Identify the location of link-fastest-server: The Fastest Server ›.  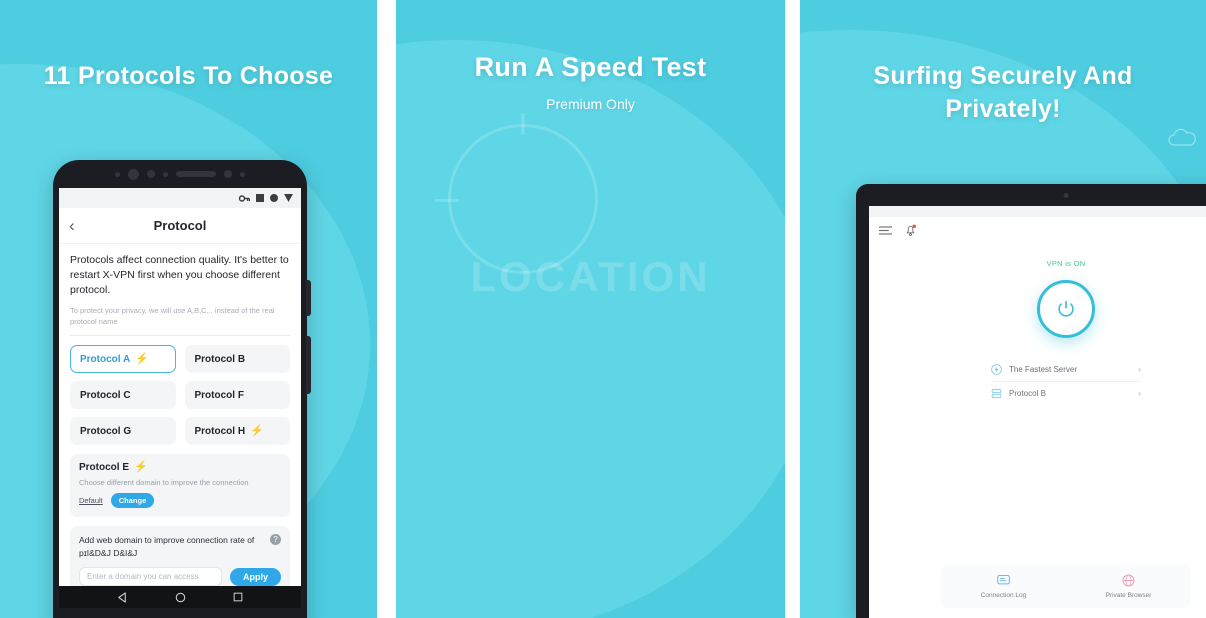
(1066, 370).